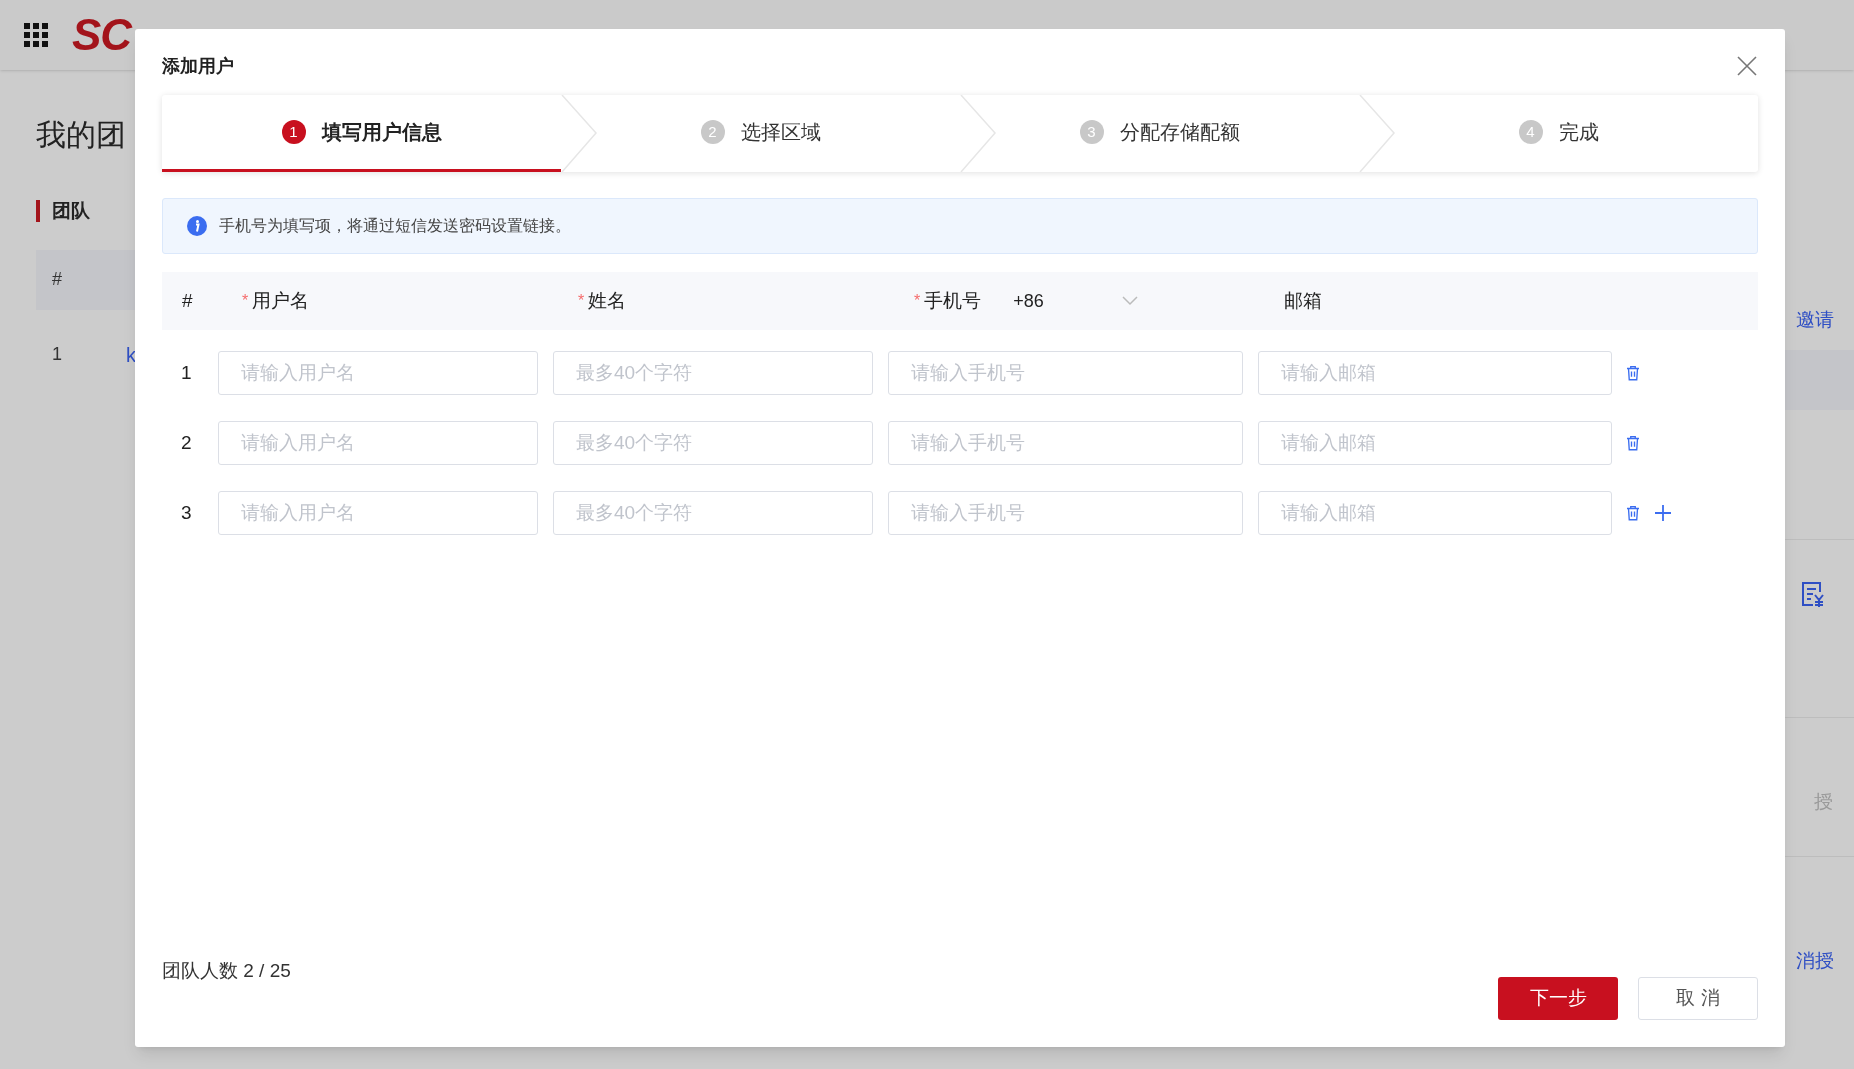  I want to click on step-label: 完成, so click(1578, 132).